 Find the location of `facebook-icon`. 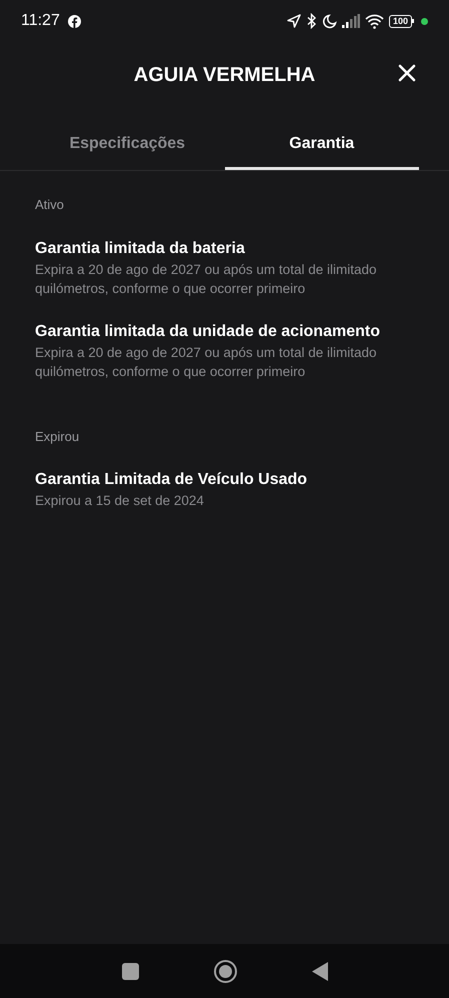

facebook-icon is located at coordinates (74, 21).